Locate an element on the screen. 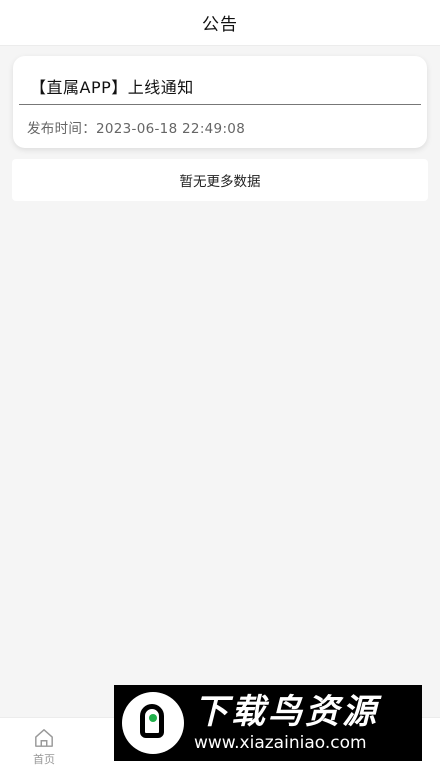 This screenshot has width=440, height=770. watermark-name: 下载鸟资源 is located at coordinates (286, 712).